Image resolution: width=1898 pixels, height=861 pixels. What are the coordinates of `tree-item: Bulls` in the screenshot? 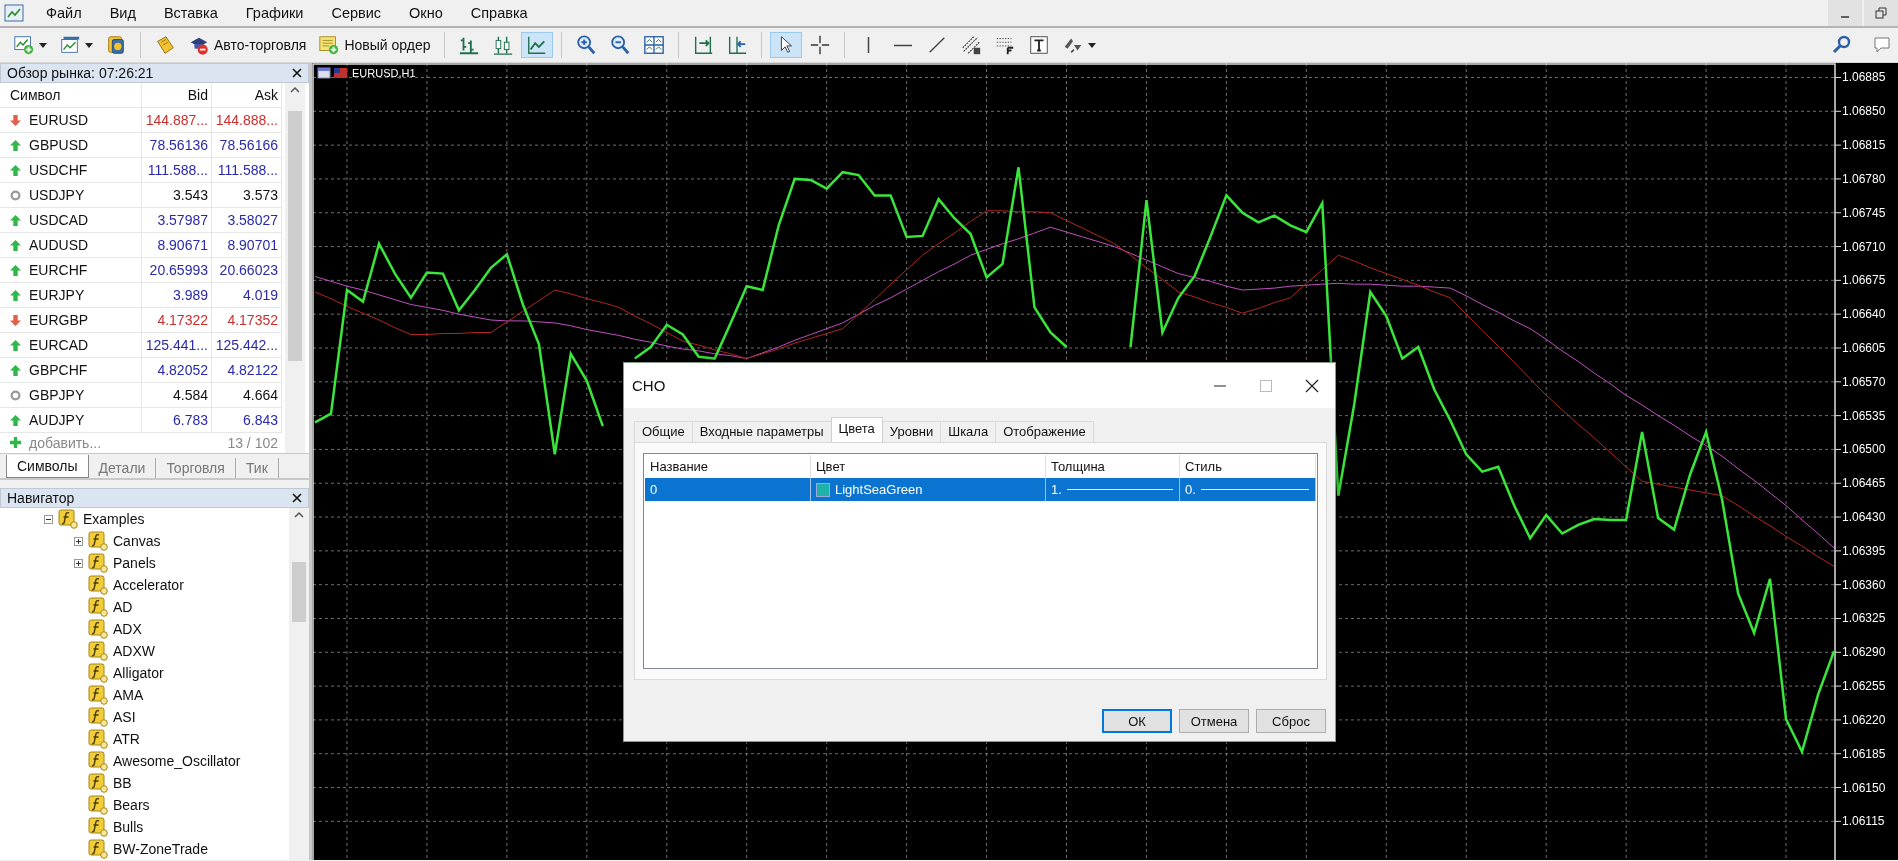 It's located at (128, 827).